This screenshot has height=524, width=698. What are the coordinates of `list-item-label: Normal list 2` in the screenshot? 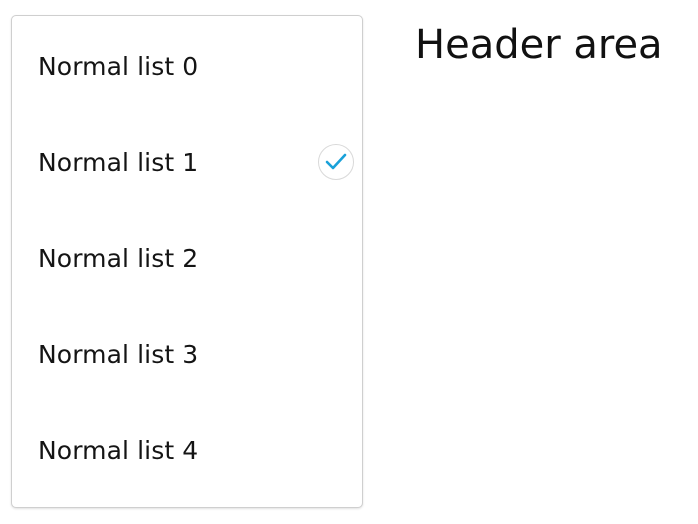 It's located at (118, 258).